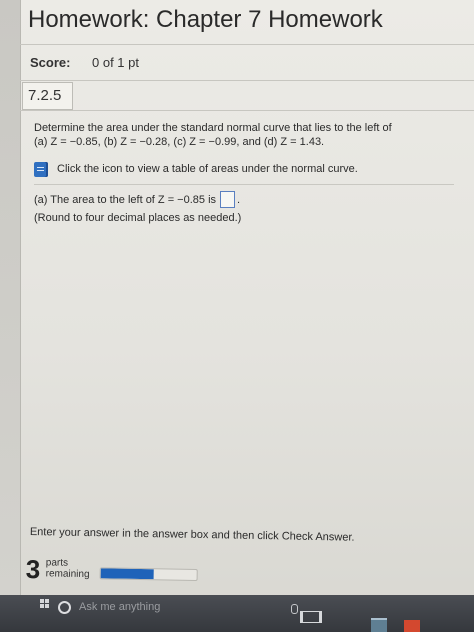 The height and width of the screenshot is (632, 474). What do you see at coordinates (67, 574) in the screenshot?
I see `parts-label-line2: remaining` at bounding box center [67, 574].